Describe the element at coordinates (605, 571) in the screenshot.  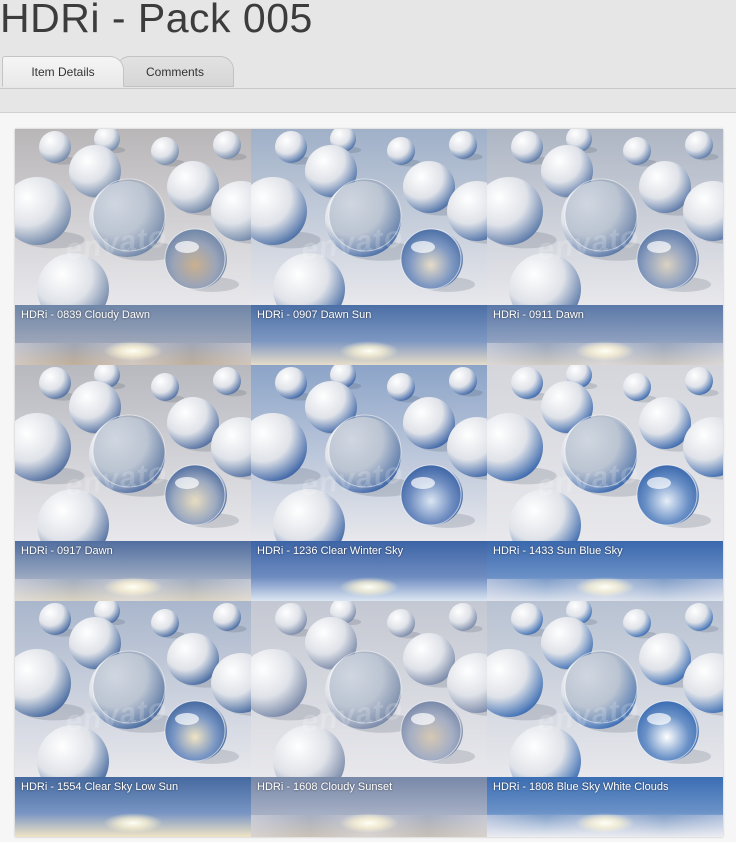
I see `hdri-panorama-strip: HDRi - 1433 Sun Blue Sky` at that location.